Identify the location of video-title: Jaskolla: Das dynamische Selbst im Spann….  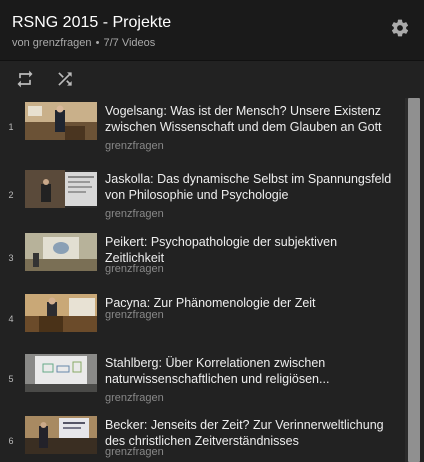
(251, 187).